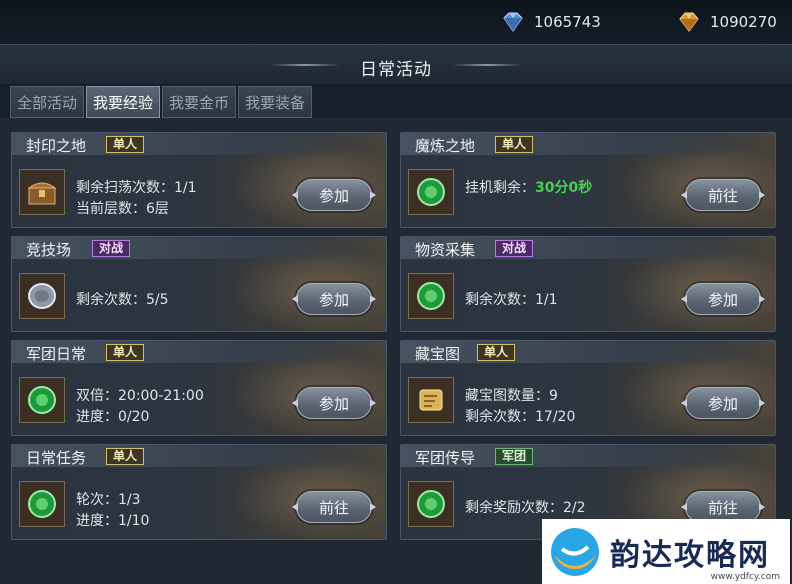  What do you see at coordinates (140, 396) in the screenshot?
I see `info-line-1: 双倍：20:00-21:00` at bounding box center [140, 396].